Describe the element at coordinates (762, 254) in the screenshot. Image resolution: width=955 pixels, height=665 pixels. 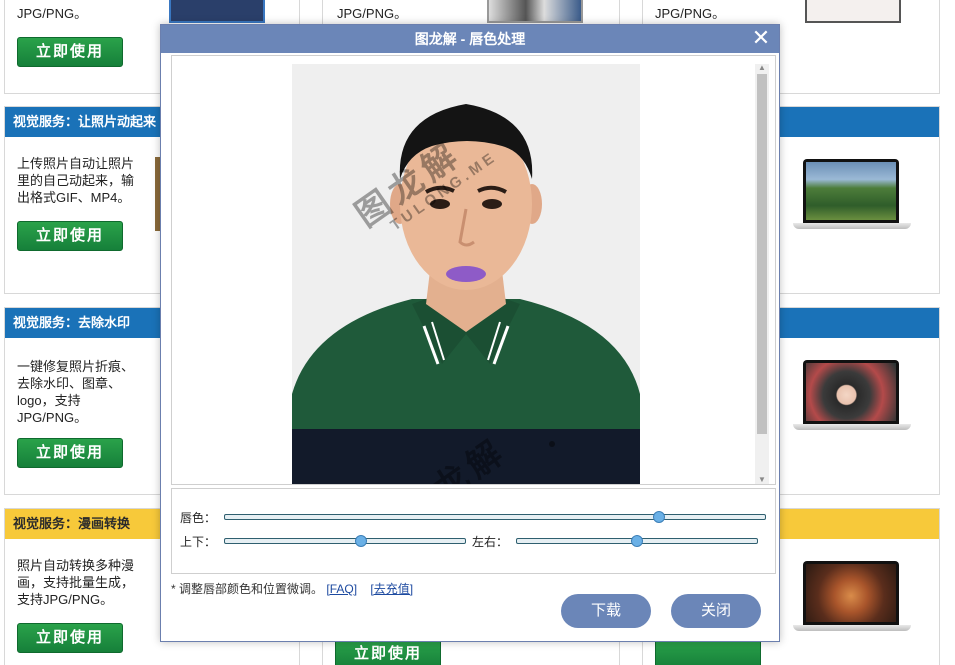
I see `scrollbar-thumb` at that location.